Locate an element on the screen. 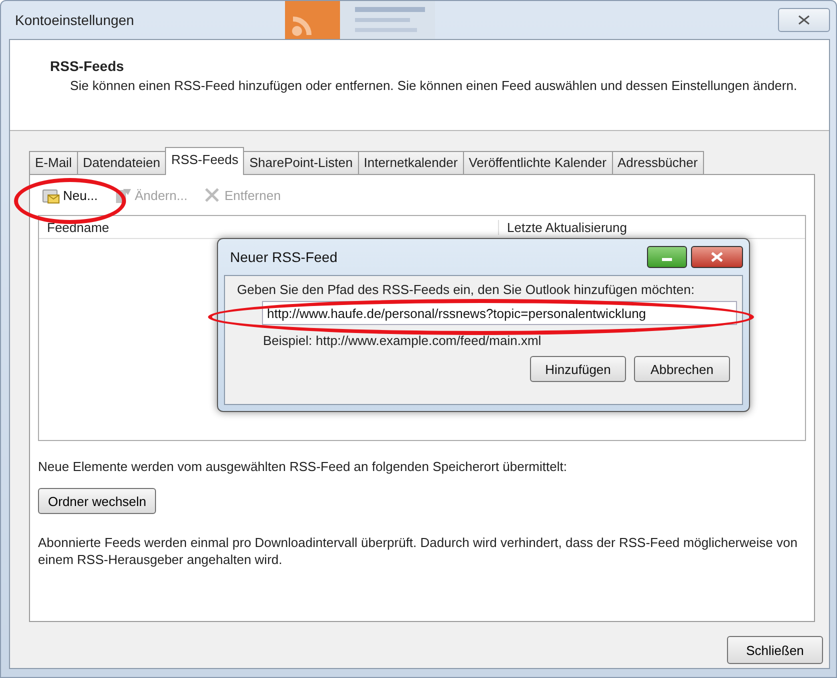 Image resolution: width=837 pixels, height=678 pixels. column-header: Letzte Aktualisierung is located at coordinates (651, 227).